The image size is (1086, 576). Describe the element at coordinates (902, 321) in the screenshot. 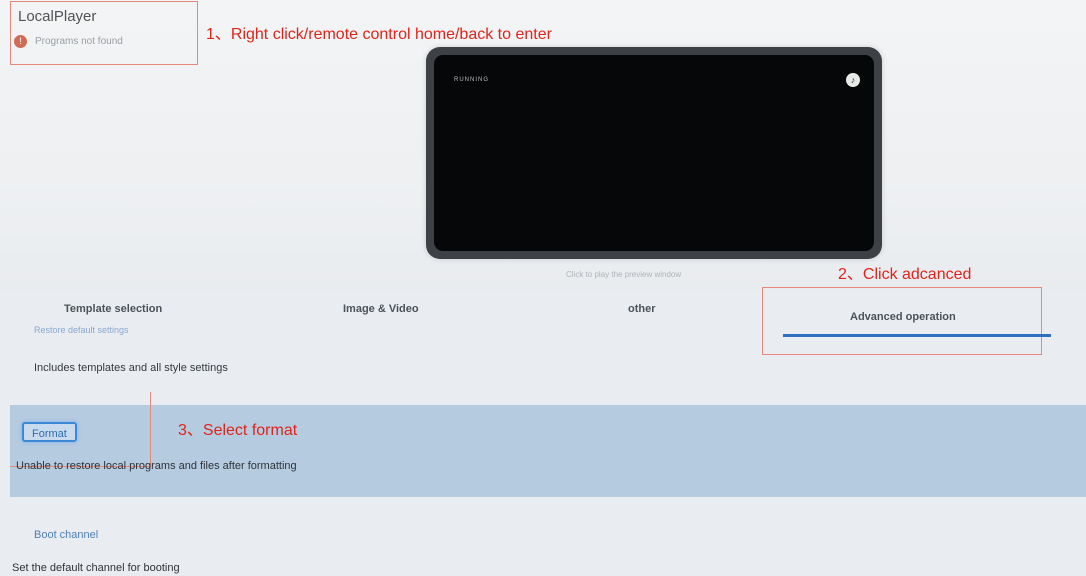

I see `annotation-box-step2` at that location.